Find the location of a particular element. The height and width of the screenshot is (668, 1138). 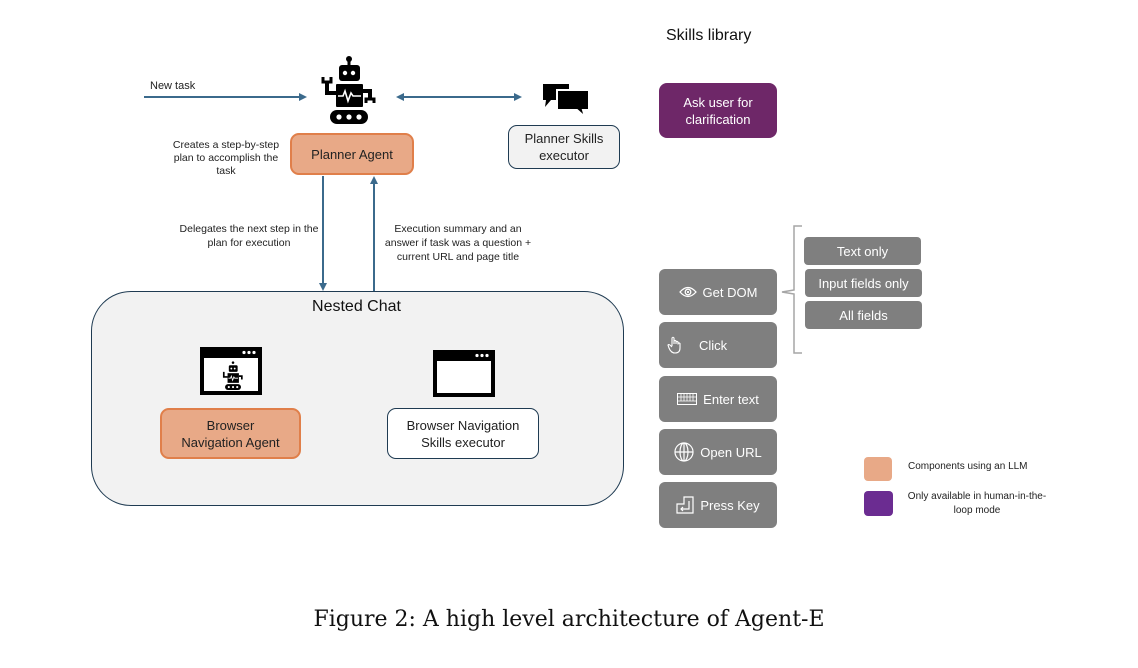

nested-chat-title: Nested Chat is located at coordinates (356, 306).